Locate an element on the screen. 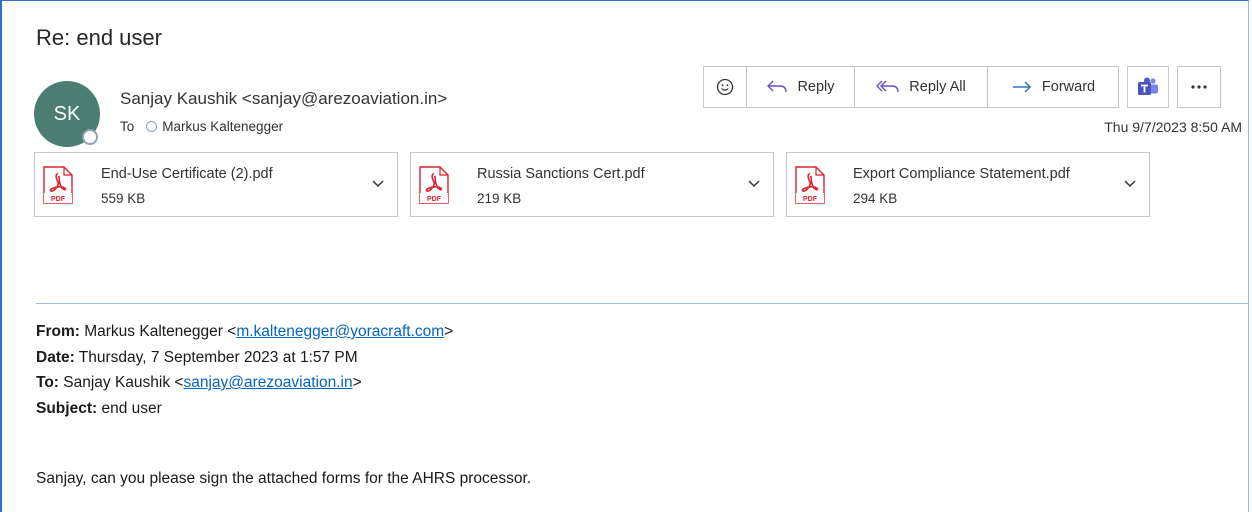 The height and width of the screenshot is (512, 1252). recipient-presence-icon is located at coordinates (152, 126).